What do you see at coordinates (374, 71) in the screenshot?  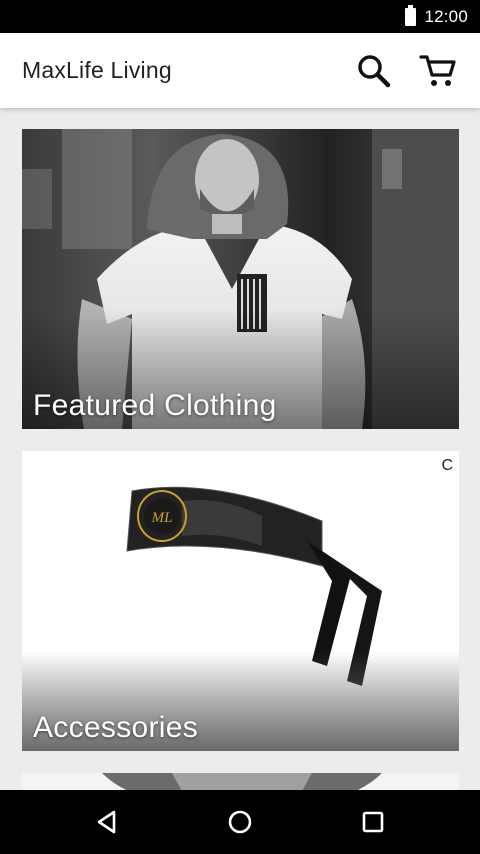 I see `search-icon` at bounding box center [374, 71].